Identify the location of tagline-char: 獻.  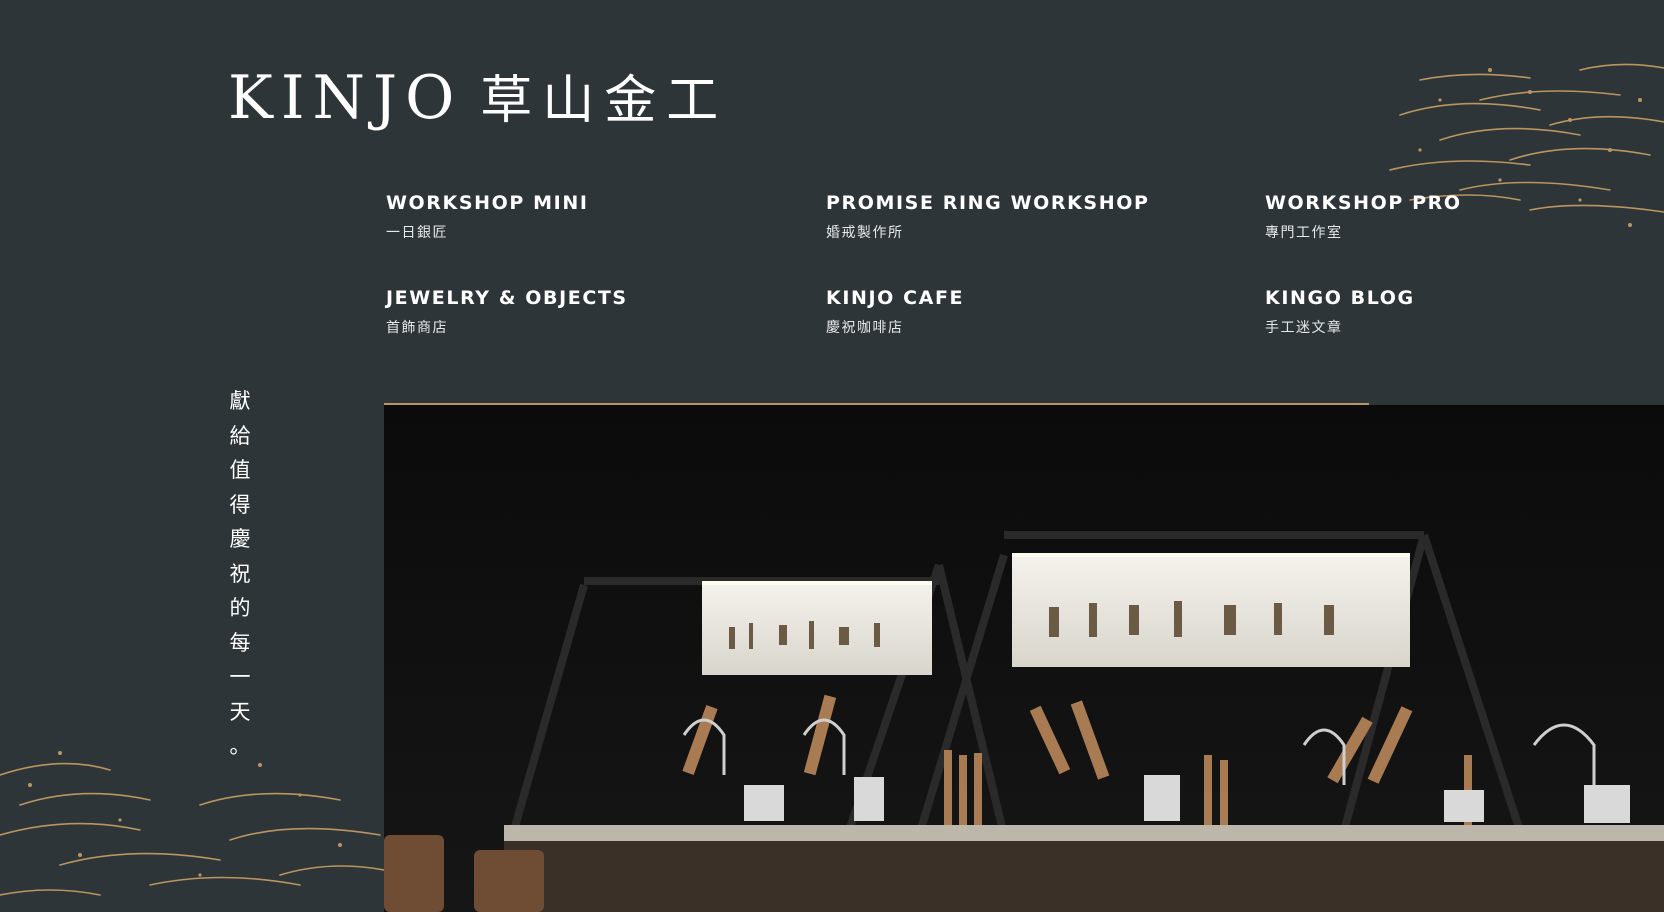
(240, 401).